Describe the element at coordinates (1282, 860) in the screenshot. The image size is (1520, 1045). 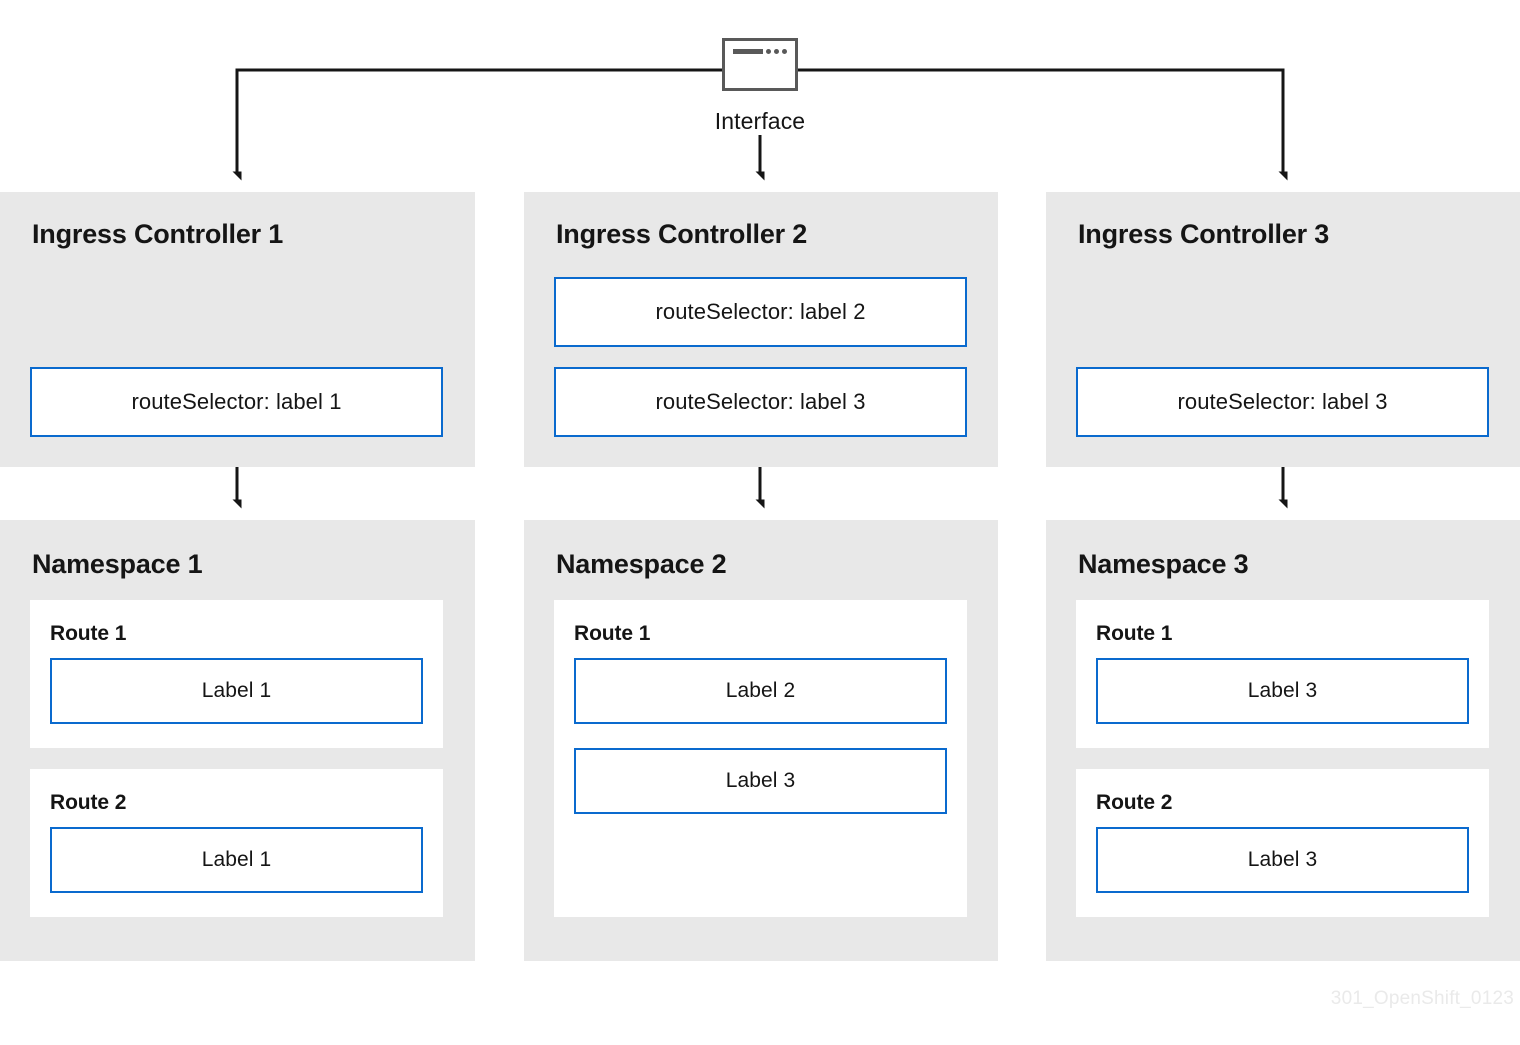
I see `route-label-box-3-2-1: Label 3` at that location.